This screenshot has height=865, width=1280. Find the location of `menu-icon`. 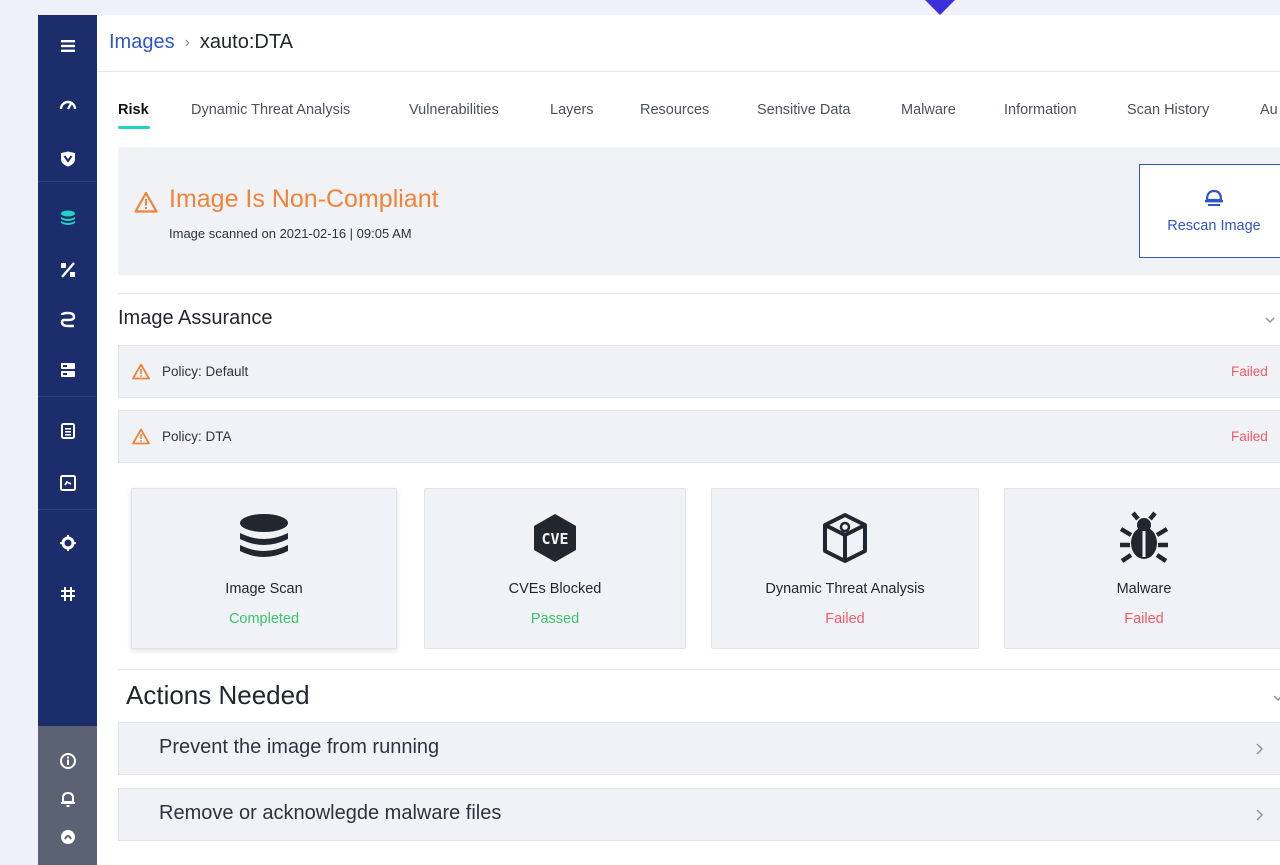

menu-icon is located at coordinates (67, 46).